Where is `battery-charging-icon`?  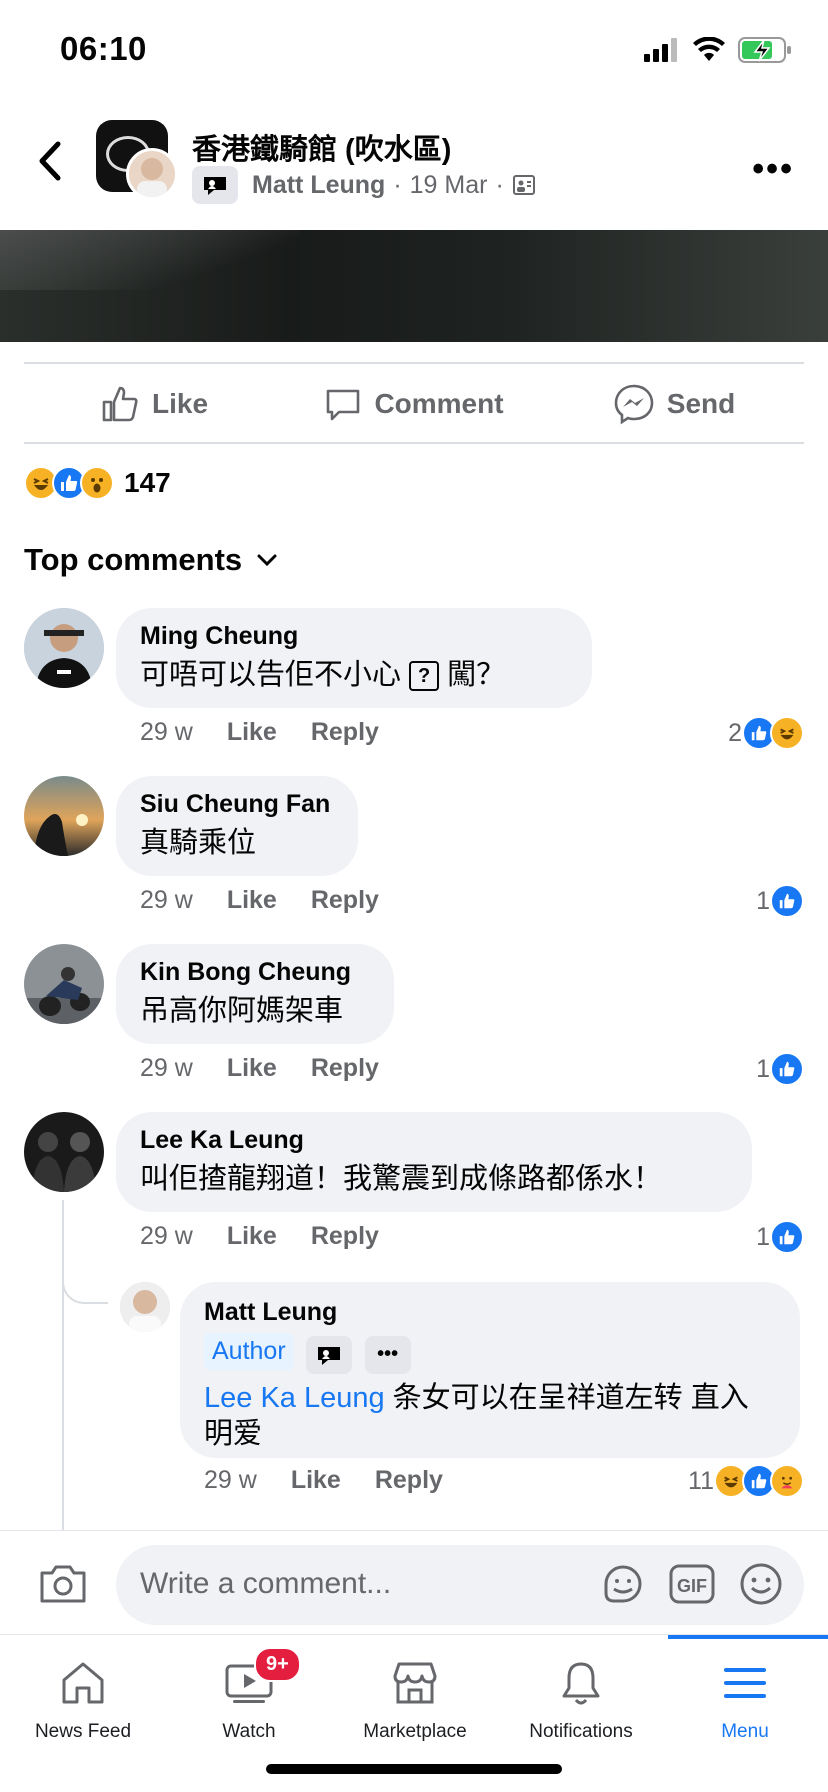
battery-charging-icon is located at coordinates (764, 50).